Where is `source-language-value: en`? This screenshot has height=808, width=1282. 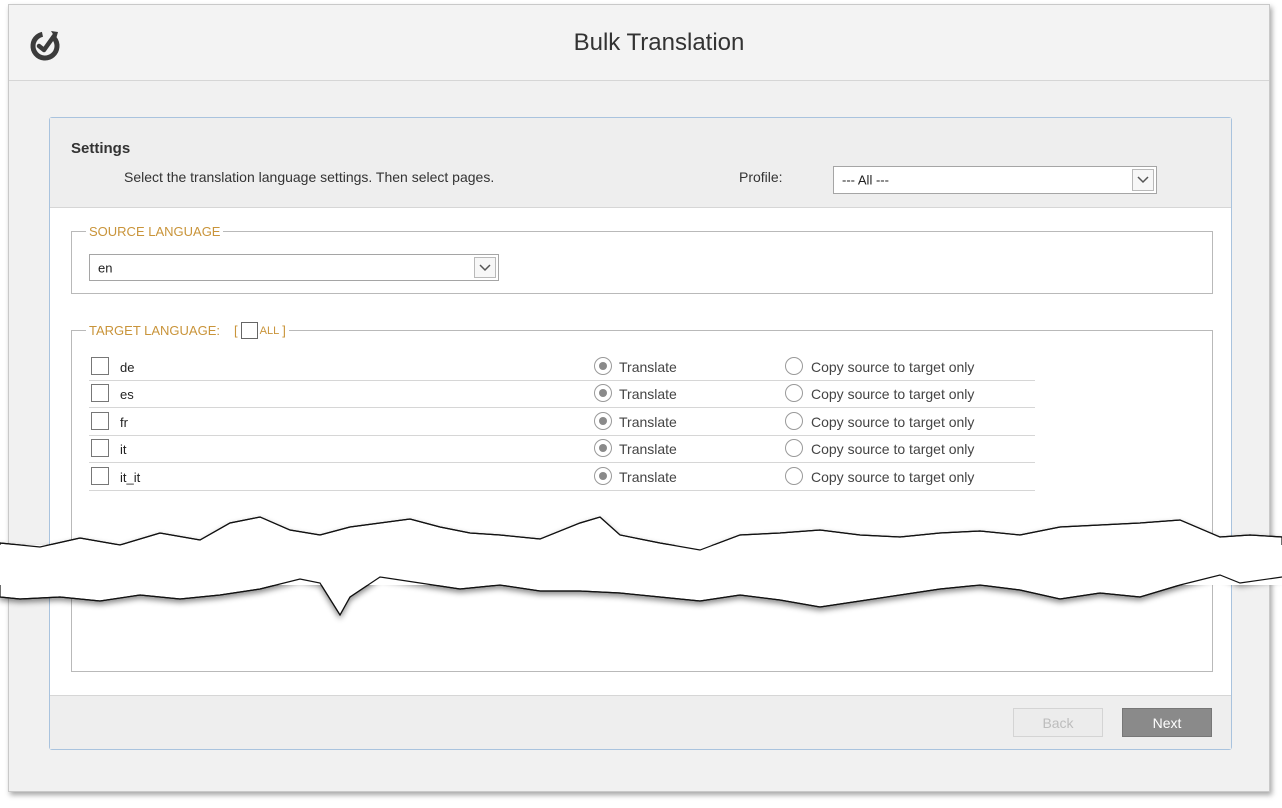 source-language-value: en is located at coordinates (105, 267).